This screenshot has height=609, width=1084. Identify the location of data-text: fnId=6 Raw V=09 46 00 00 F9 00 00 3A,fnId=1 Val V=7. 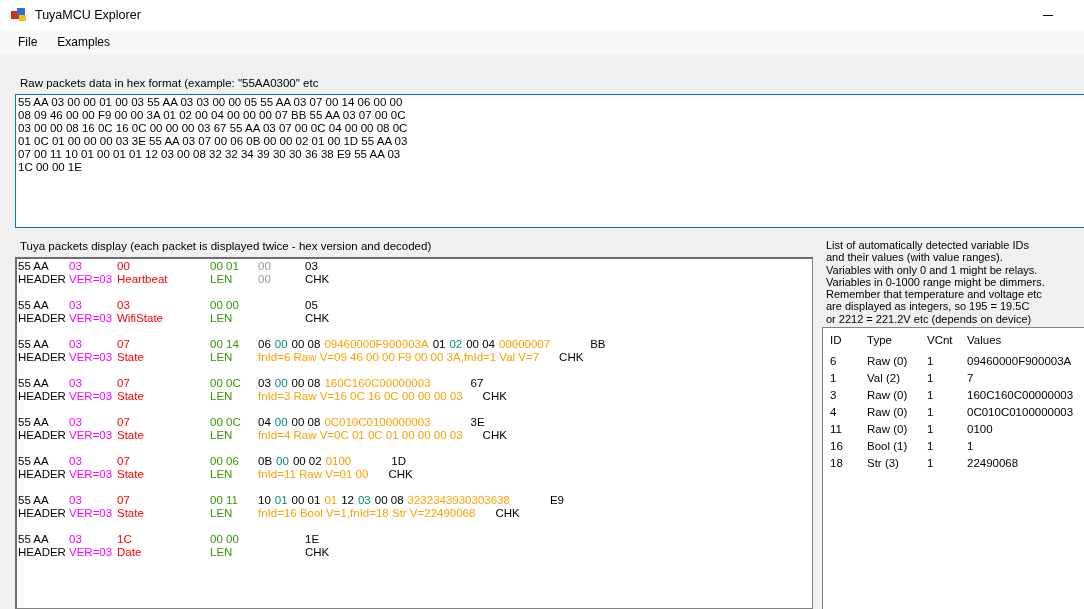
(399, 357).